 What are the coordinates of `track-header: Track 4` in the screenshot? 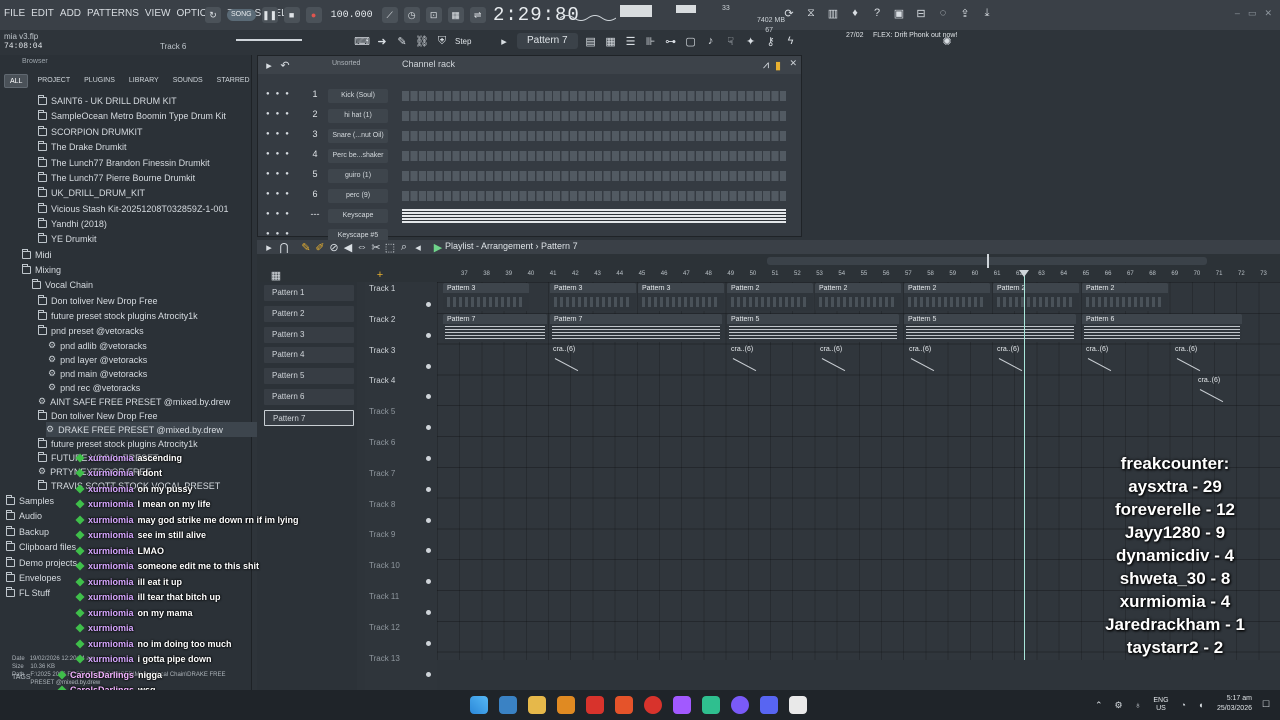 It's located at (402, 388).